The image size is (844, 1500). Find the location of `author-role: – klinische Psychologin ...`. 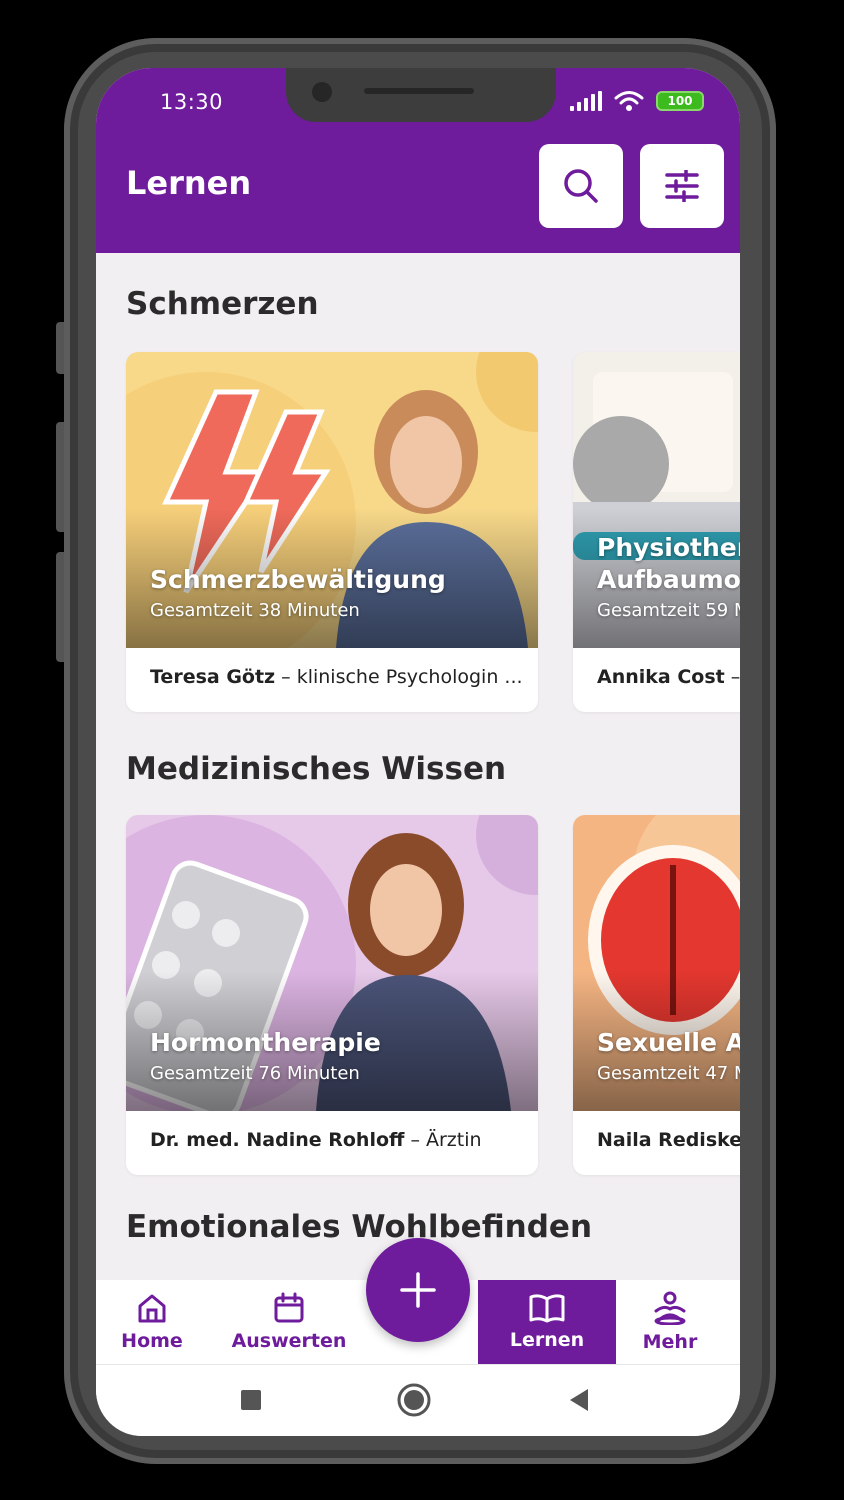

author-role: – klinische Psychologin ... is located at coordinates (399, 677).